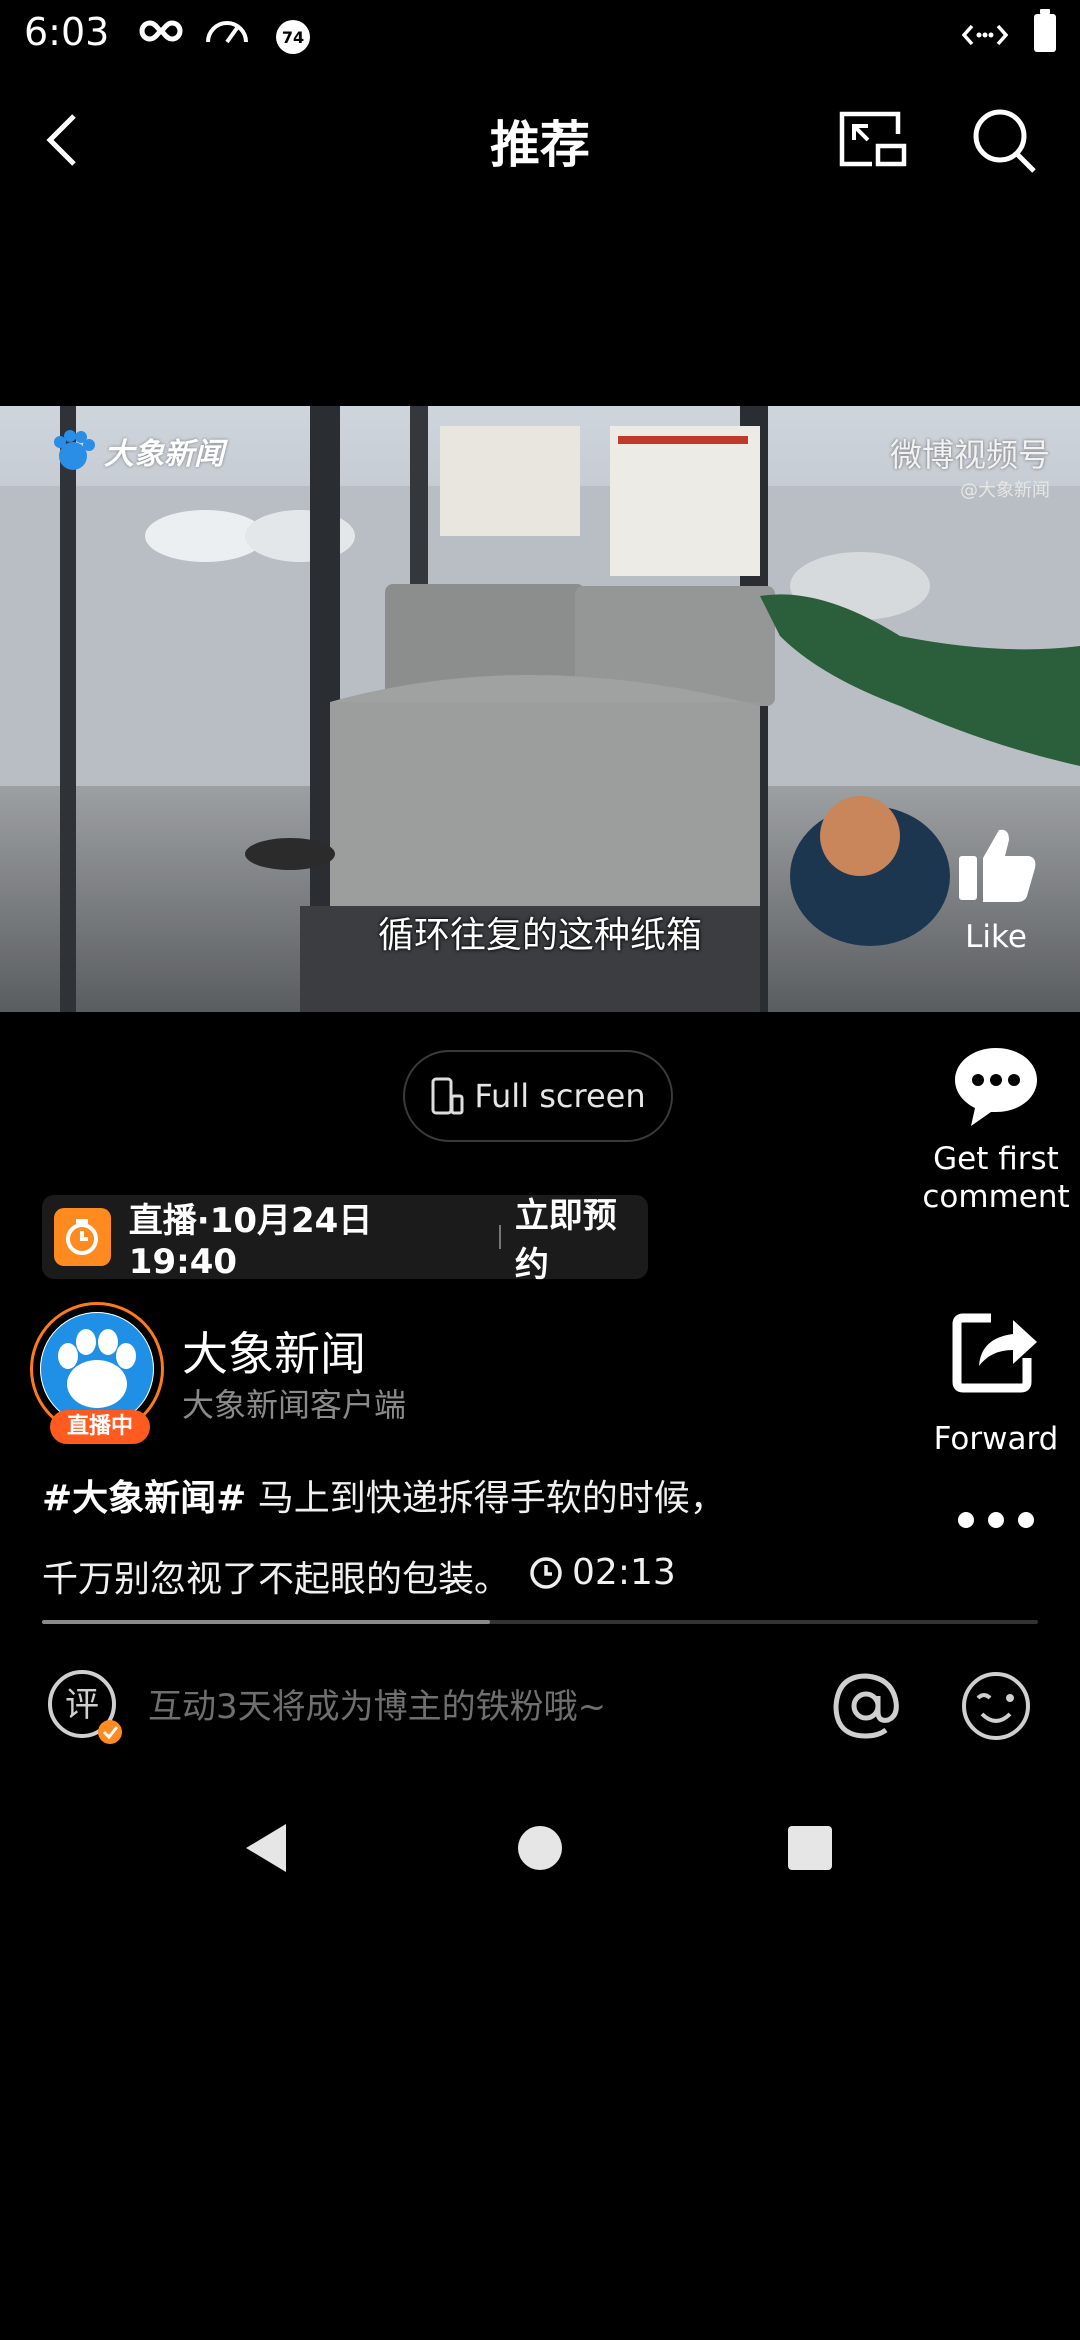  I want to click on live-schedule-text: 直播·10月24日 19:40, so click(250, 1241).